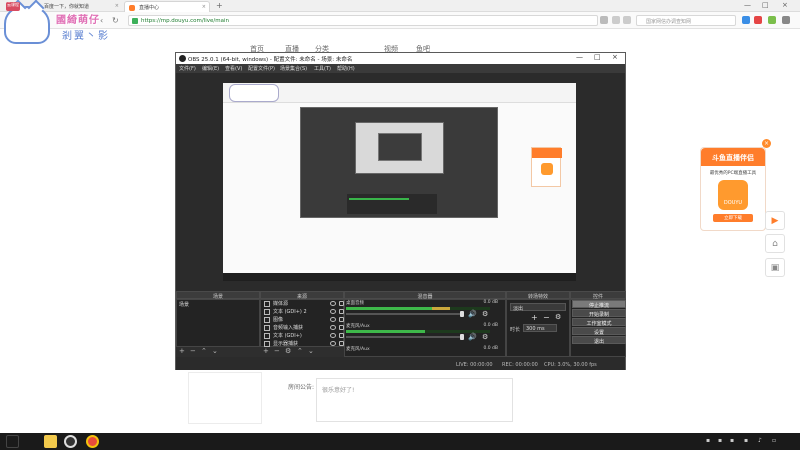 The image size is (800, 450). Describe the element at coordinates (182, 351) in the screenshot. I see `add-scene-icon: +` at that location.